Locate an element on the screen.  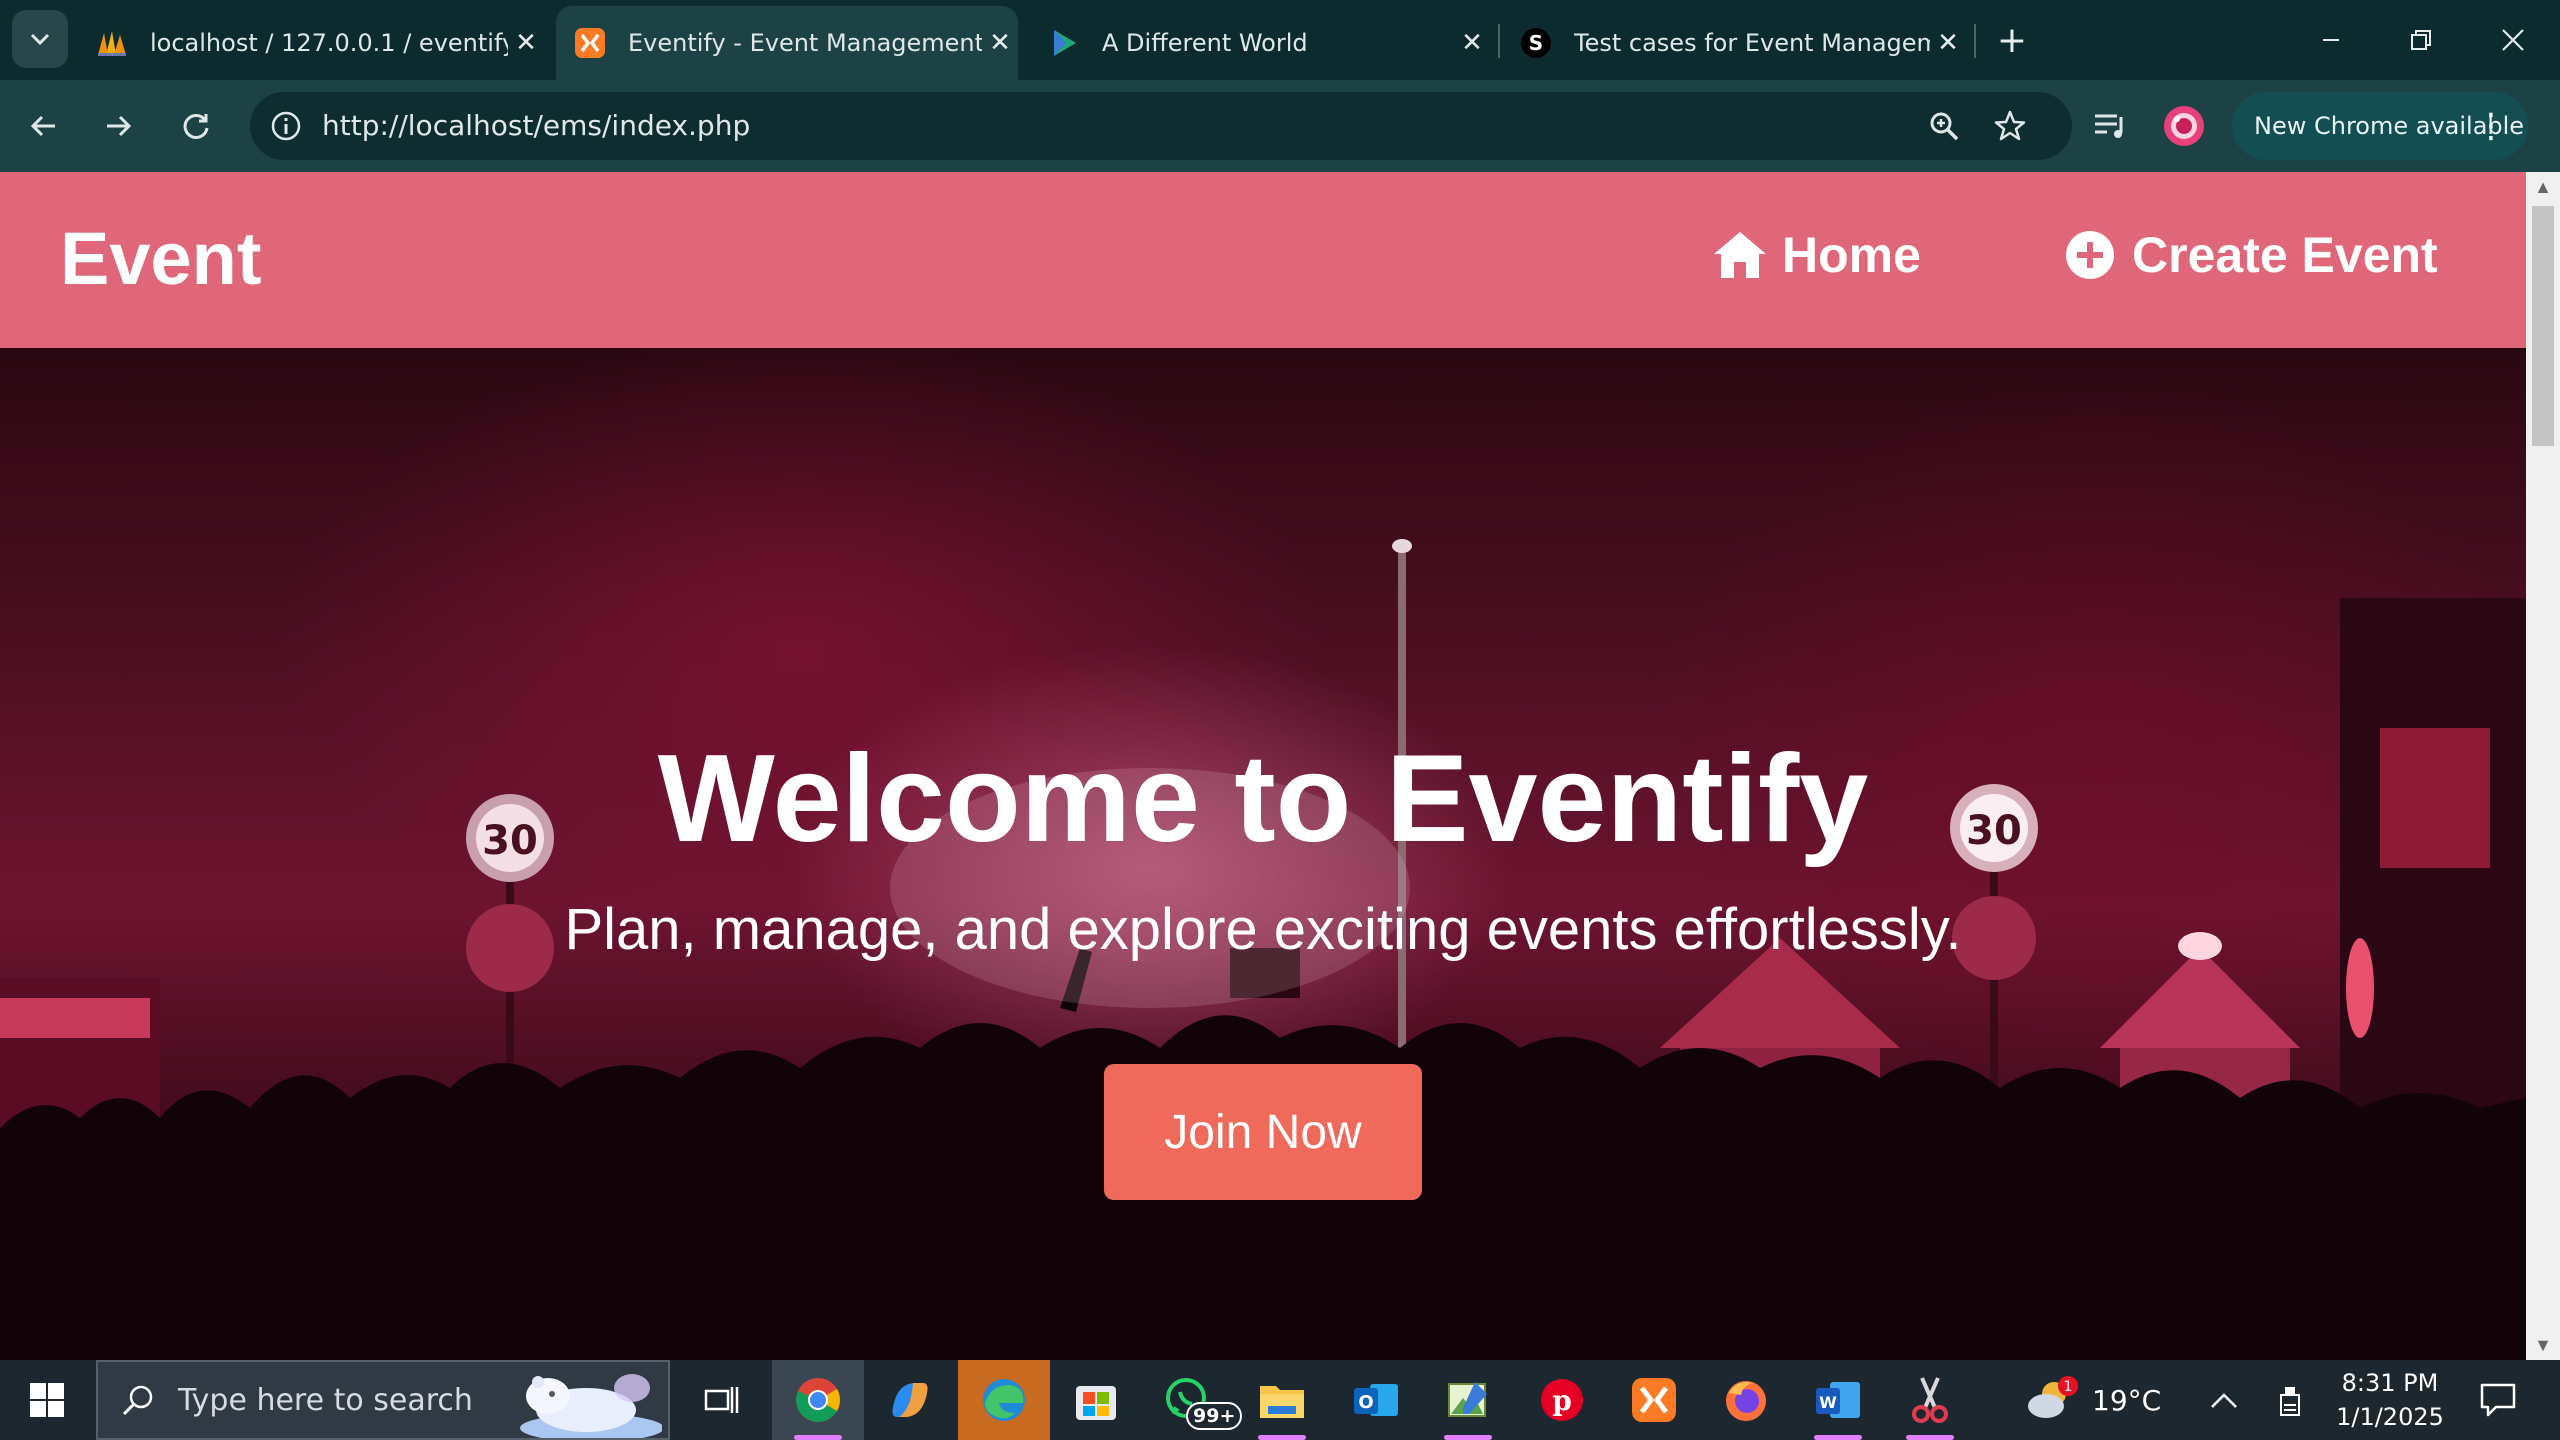
taskbar-file-explorer is located at coordinates (1282, 1400).